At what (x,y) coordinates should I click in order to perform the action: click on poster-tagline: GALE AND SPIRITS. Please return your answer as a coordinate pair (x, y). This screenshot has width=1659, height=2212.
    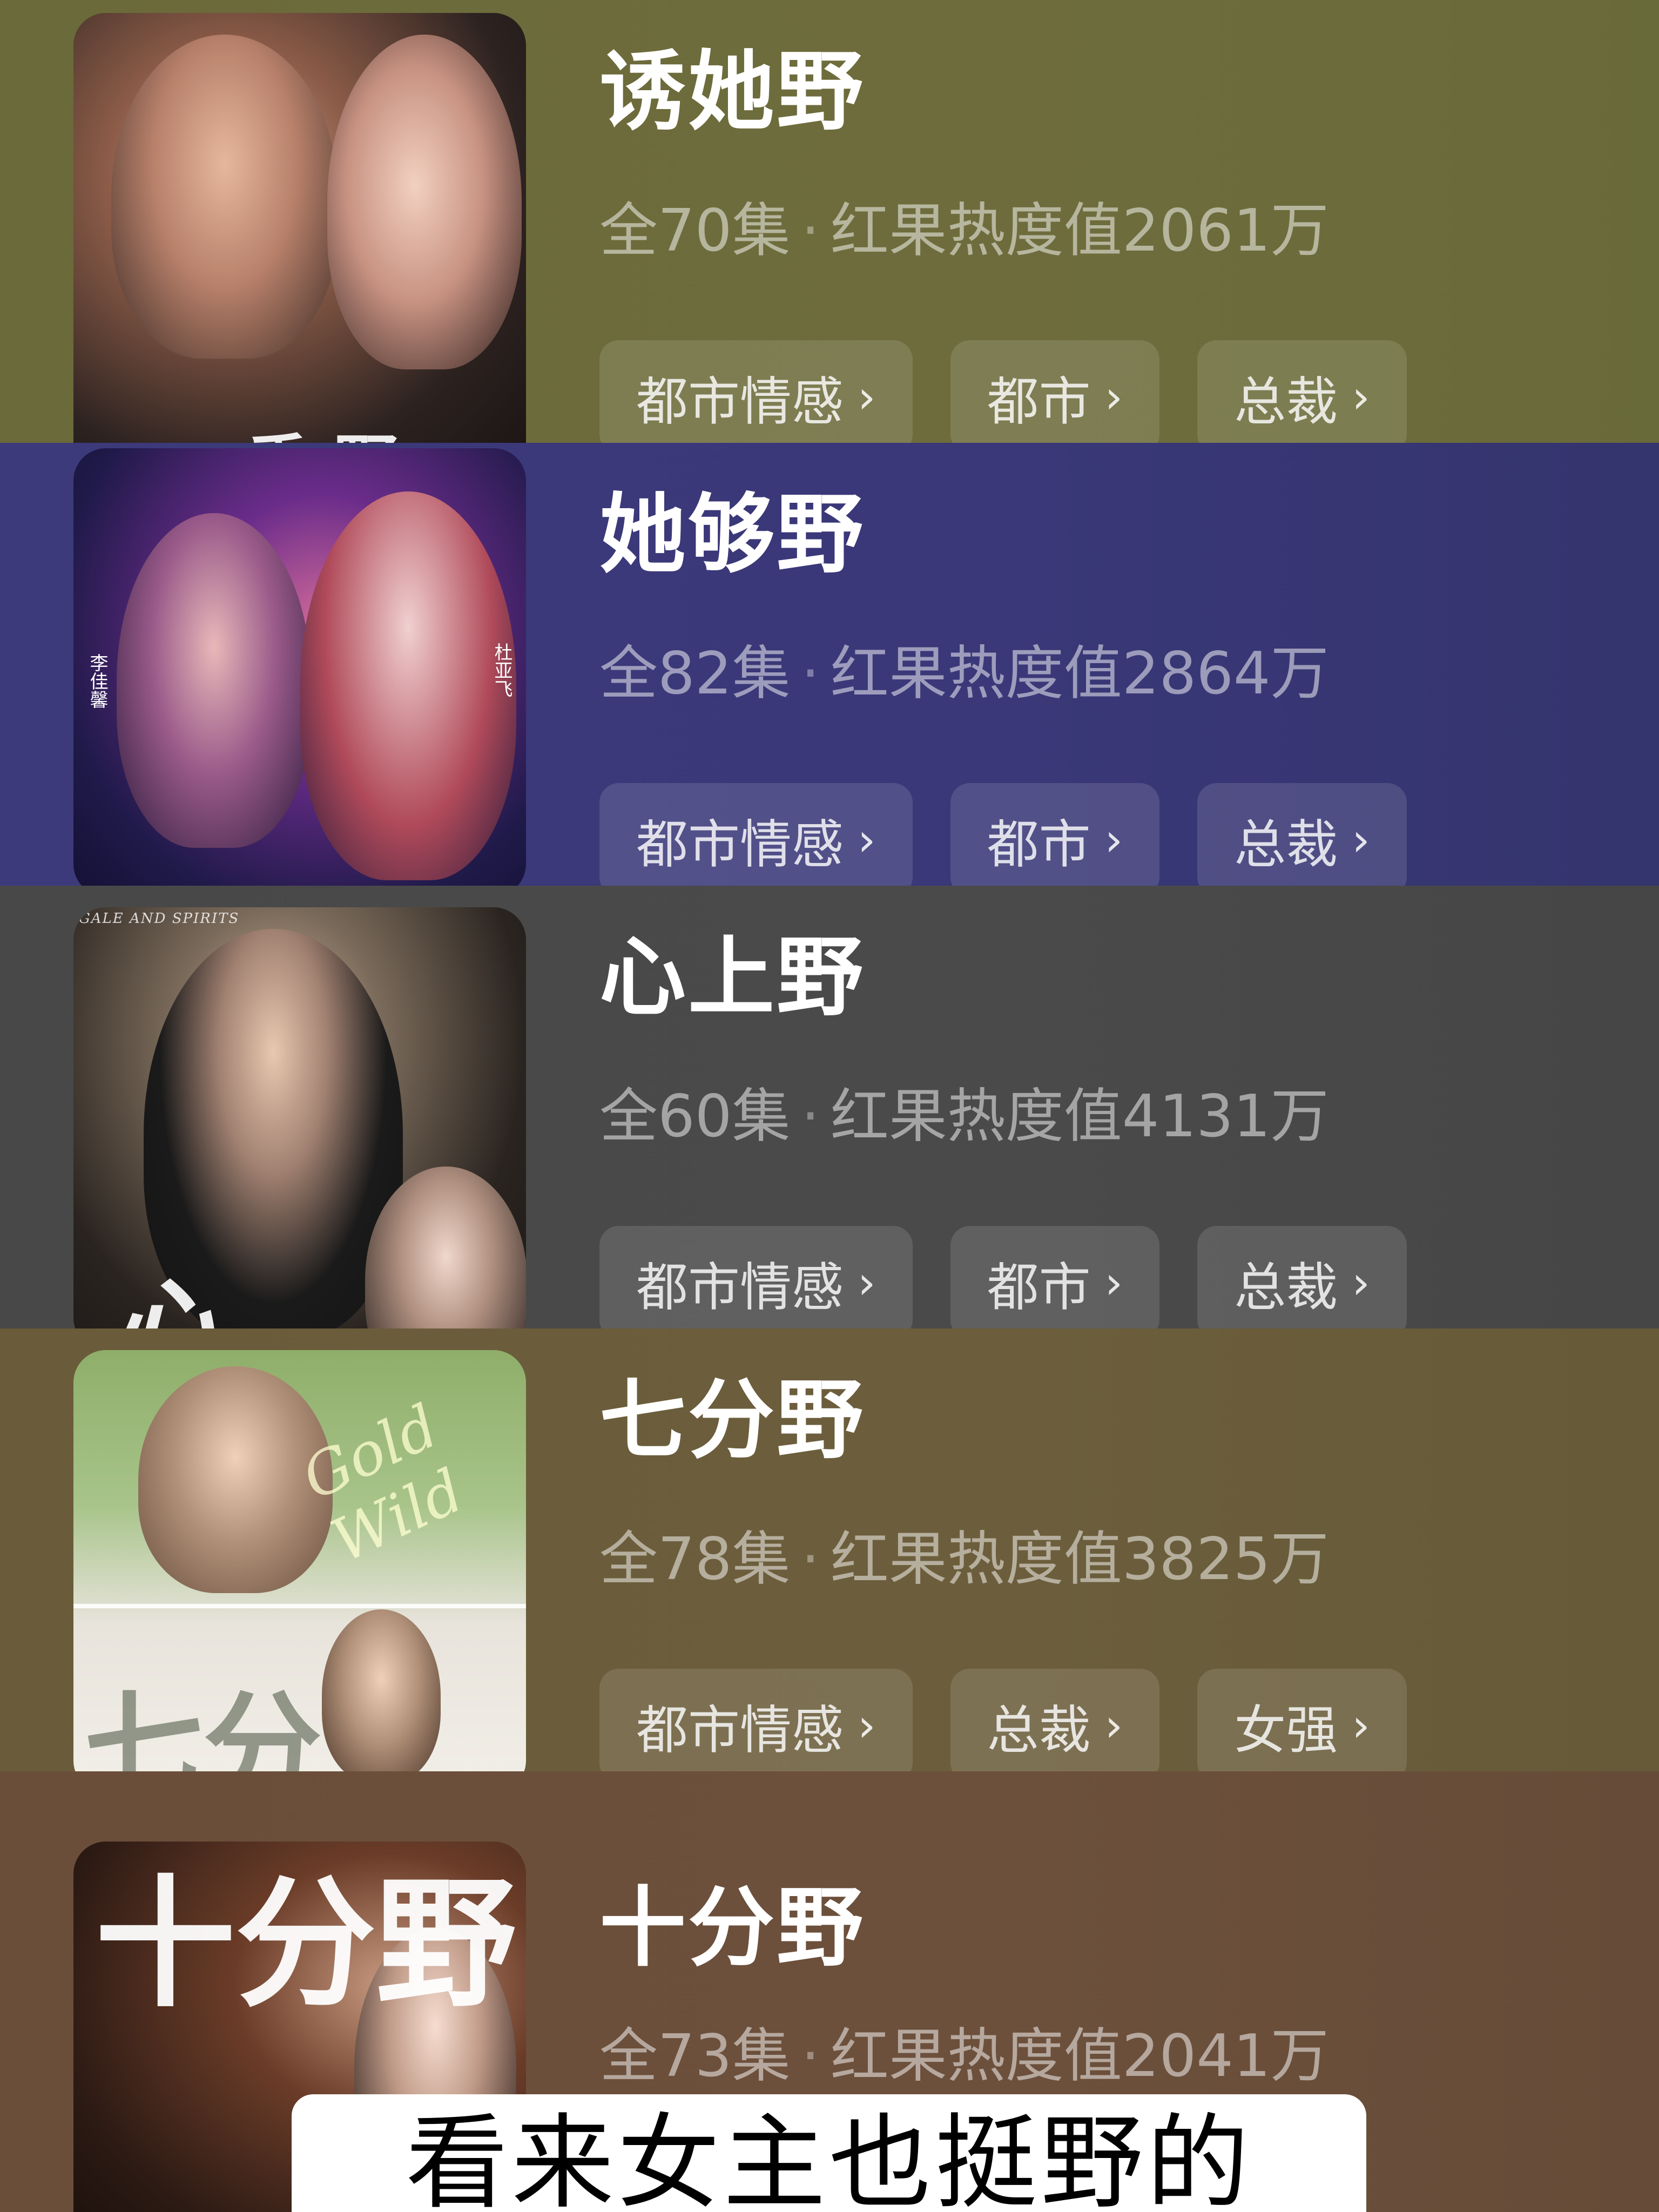
    Looking at the image, I should click on (159, 919).